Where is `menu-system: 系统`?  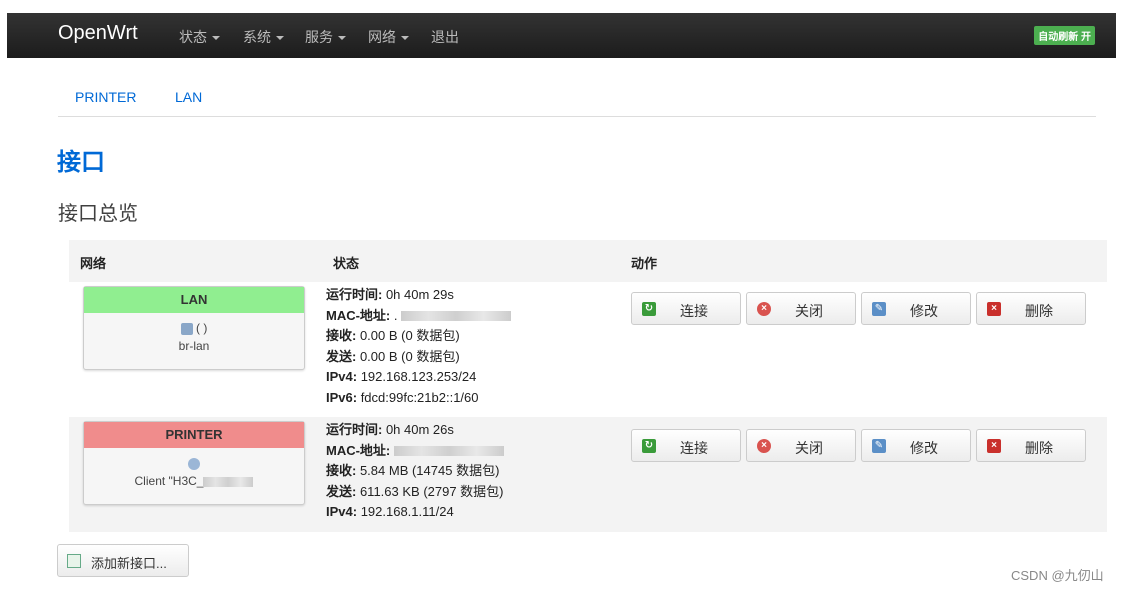
menu-system: 系统 is located at coordinates (263, 37).